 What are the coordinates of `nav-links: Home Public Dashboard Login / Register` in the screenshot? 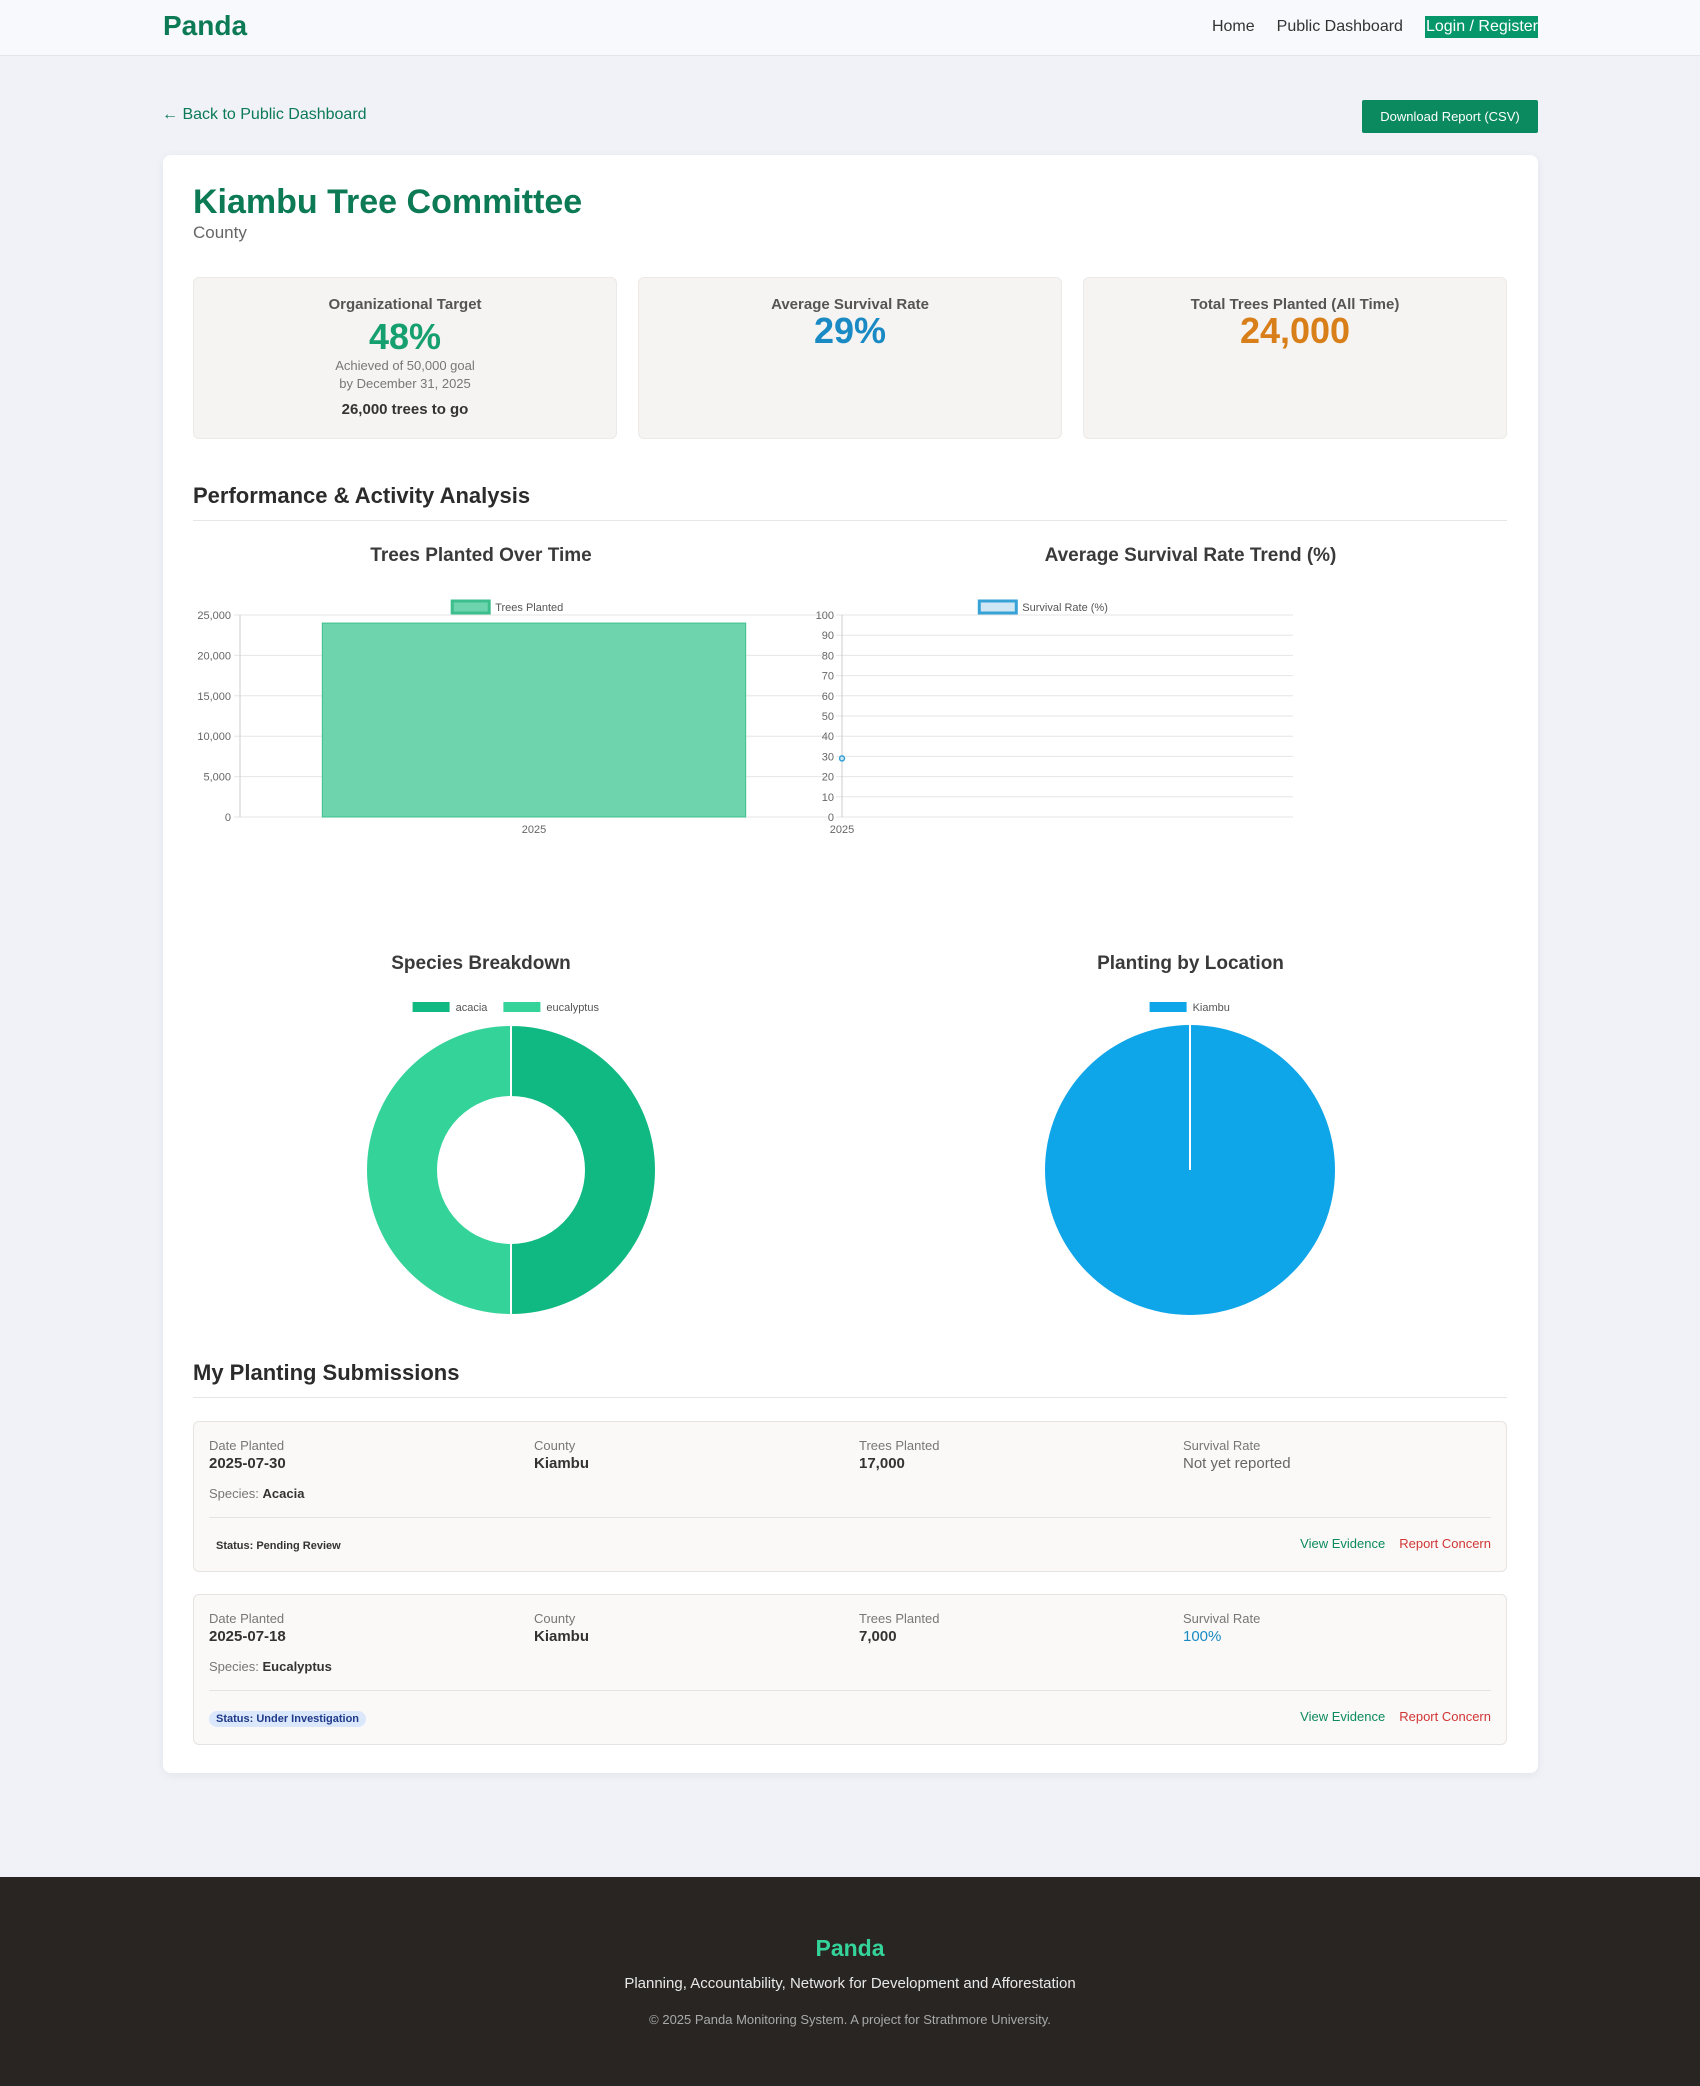 It's located at (1375, 27).